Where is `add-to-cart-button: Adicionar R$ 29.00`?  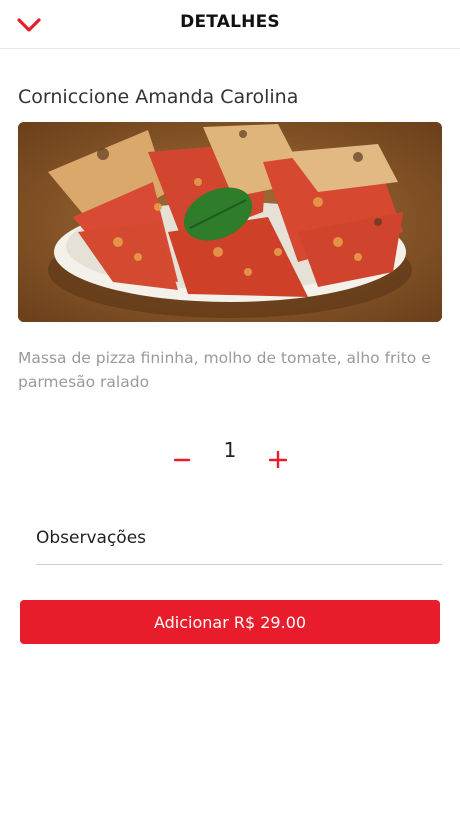 add-to-cart-button: Adicionar R$ 29.00 is located at coordinates (230, 622).